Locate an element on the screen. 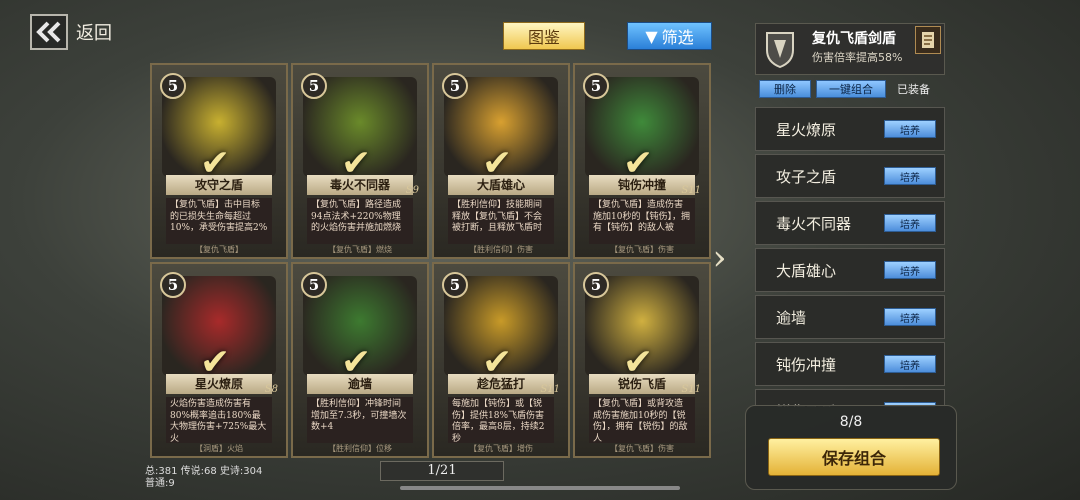 This screenshot has width=1080, height=500. tujian-button: 图鉴 is located at coordinates (544, 36).